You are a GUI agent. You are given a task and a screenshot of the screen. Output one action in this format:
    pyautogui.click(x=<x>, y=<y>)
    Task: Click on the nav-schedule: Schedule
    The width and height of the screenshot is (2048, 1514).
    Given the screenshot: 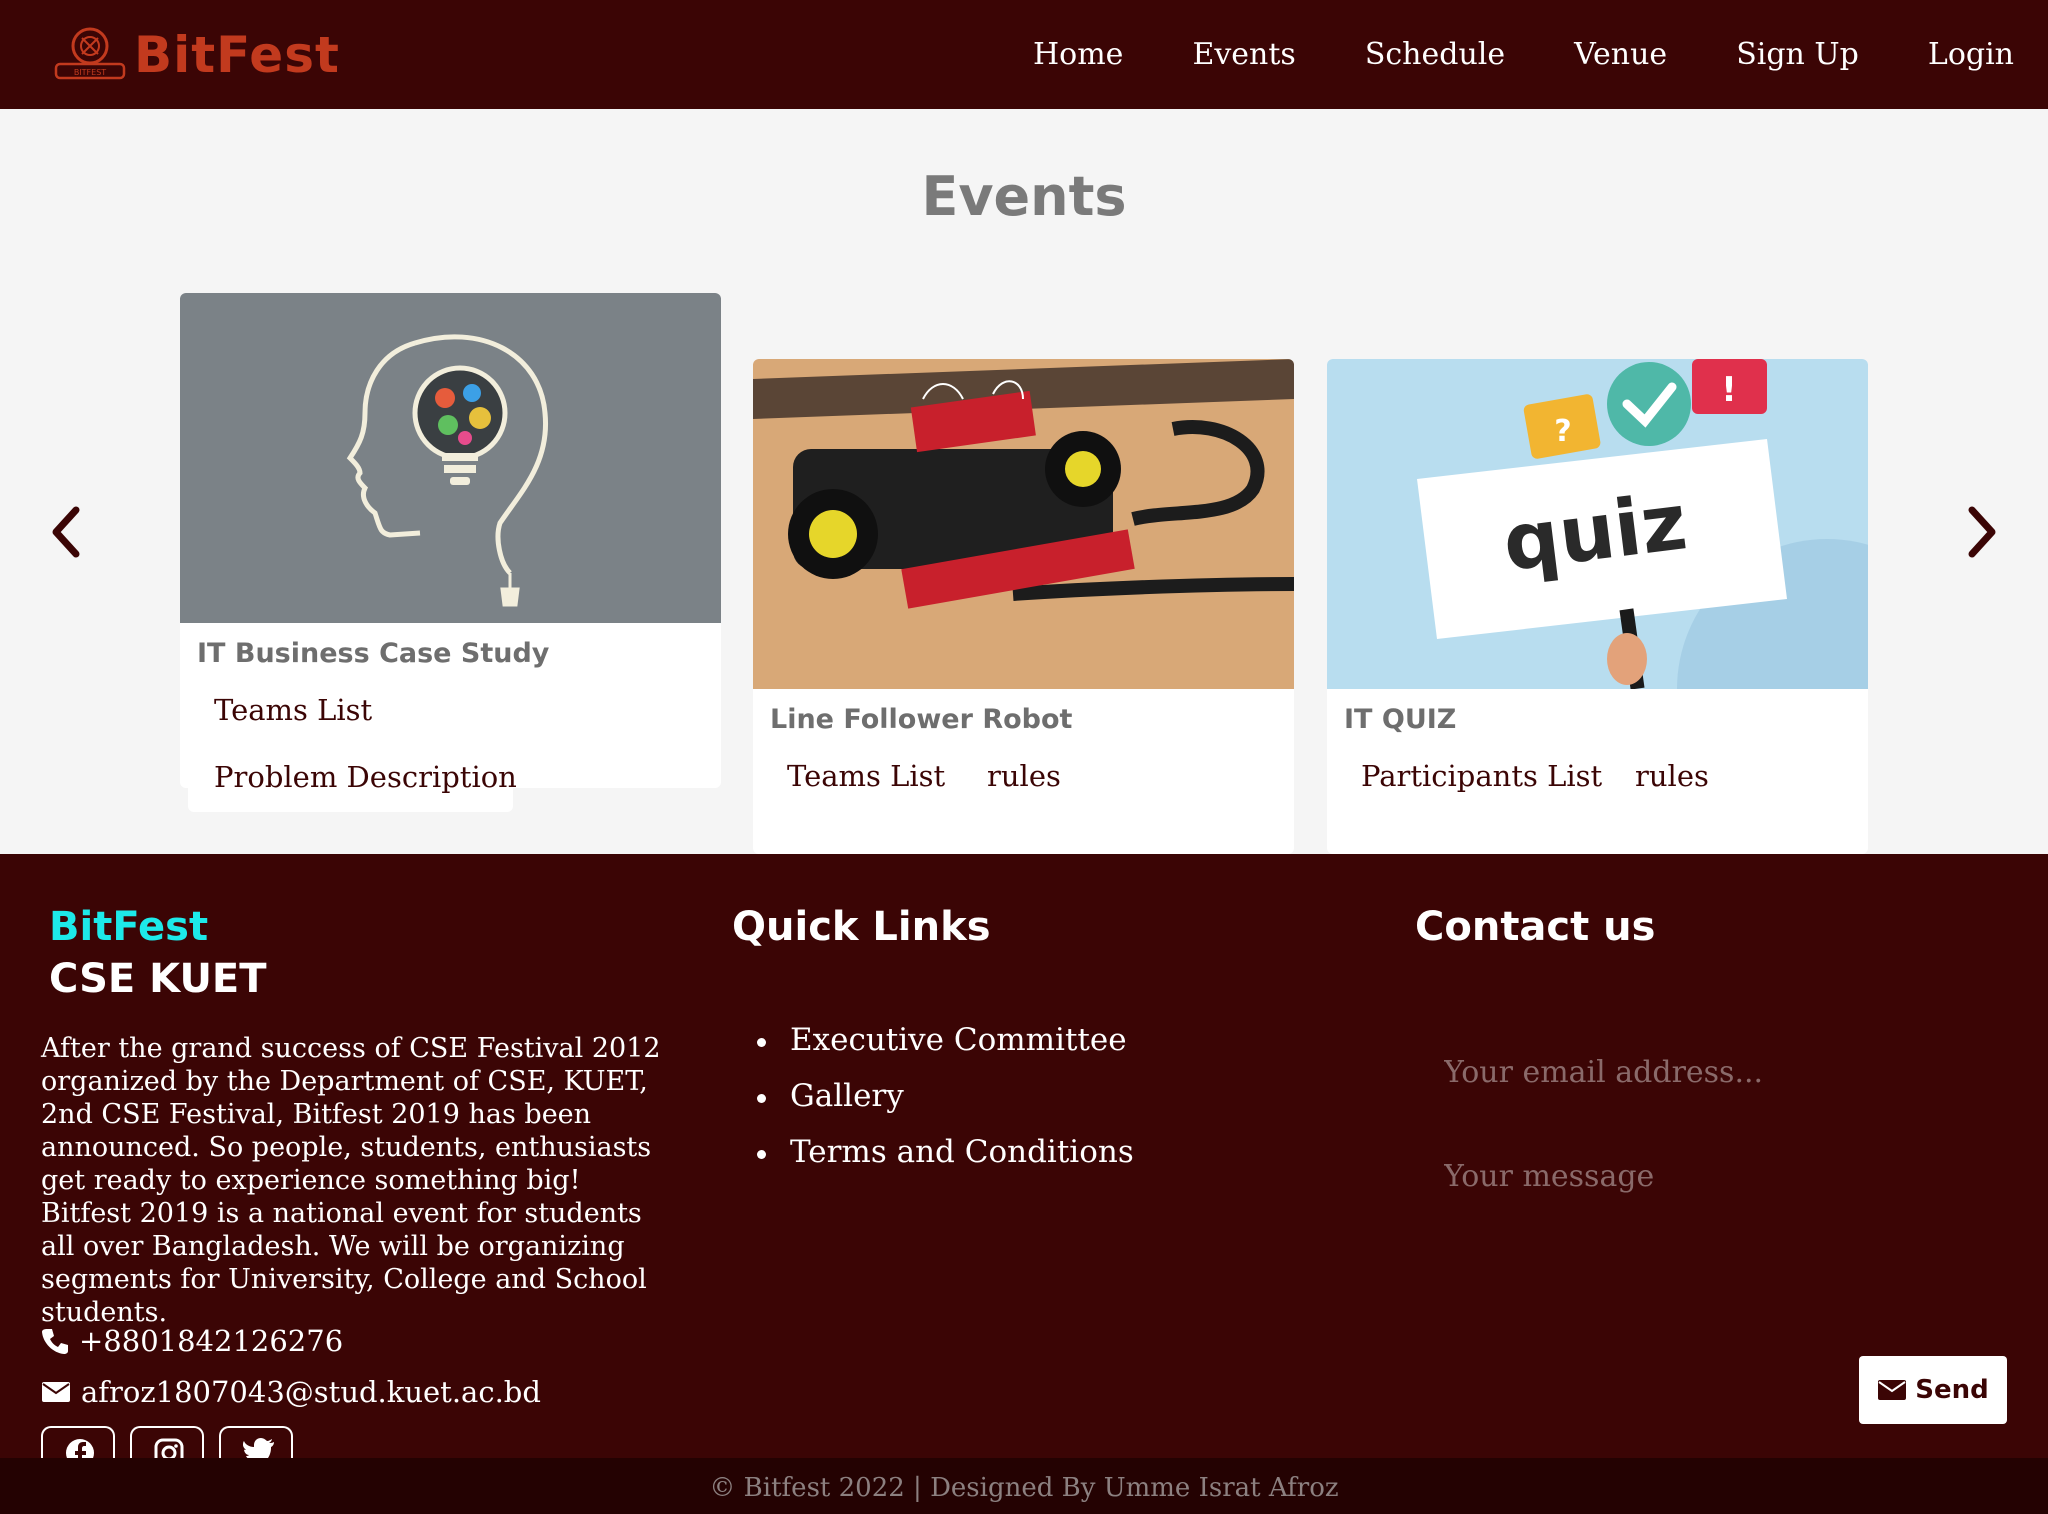 What is the action you would take?
    pyautogui.click(x=1435, y=54)
    